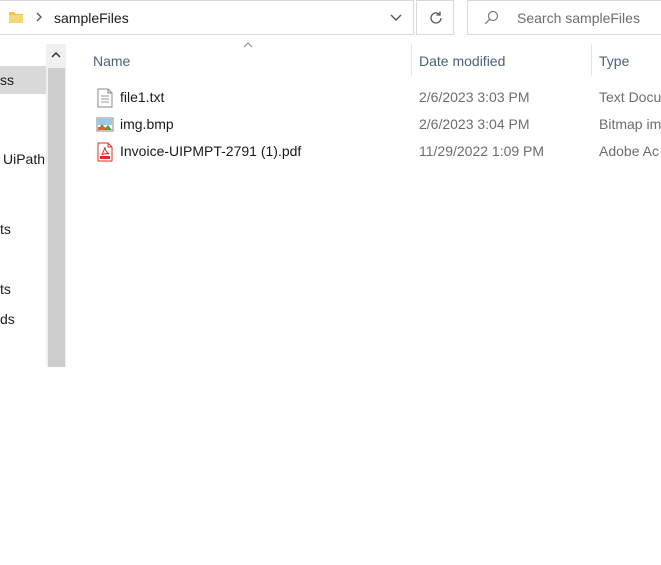 This screenshot has width=661, height=565. I want to click on nav-item-uipath: UiPath, so click(23, 159).